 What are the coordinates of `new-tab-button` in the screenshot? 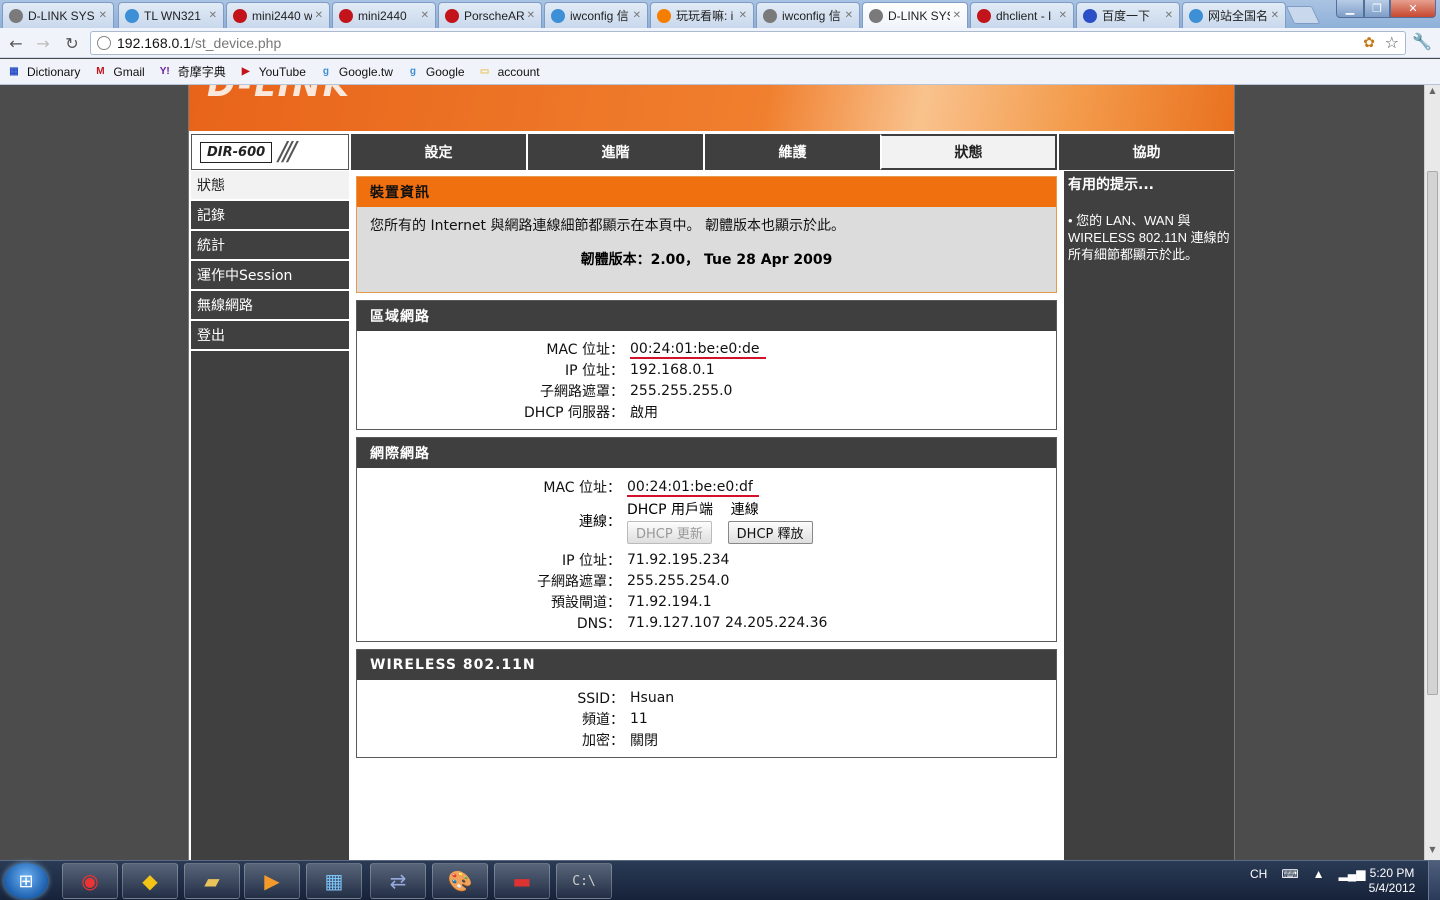 It's located at (1303, 15).